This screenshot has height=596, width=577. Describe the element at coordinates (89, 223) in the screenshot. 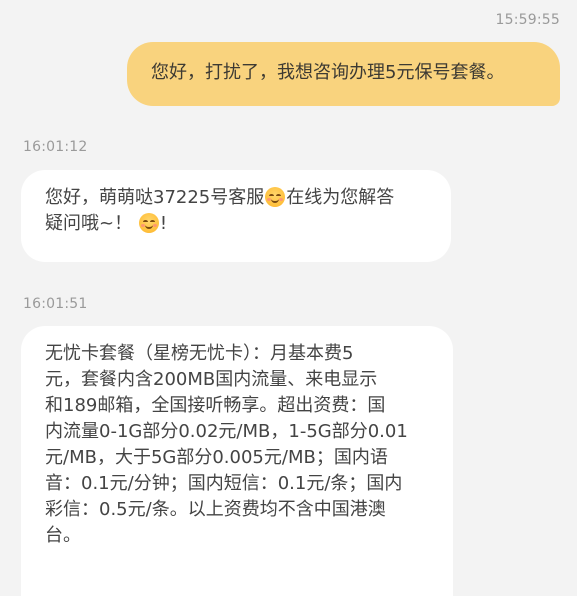

I see `message-text: 疑问哦~！` at that location.